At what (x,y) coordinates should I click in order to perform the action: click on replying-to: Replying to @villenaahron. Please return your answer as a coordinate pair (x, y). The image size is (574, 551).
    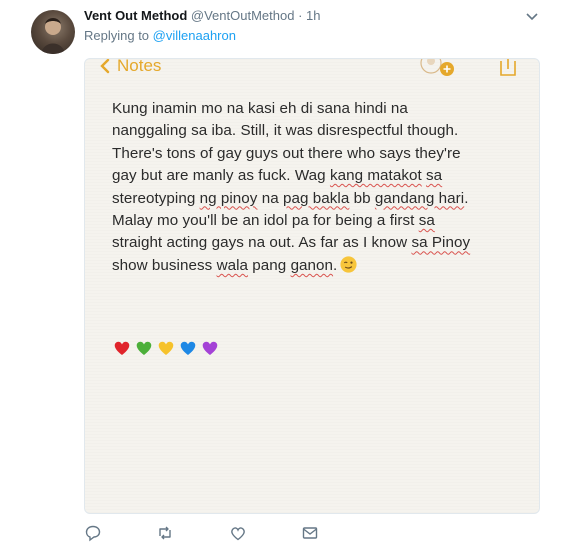
    Looking at the image, I should click on (160, 35).